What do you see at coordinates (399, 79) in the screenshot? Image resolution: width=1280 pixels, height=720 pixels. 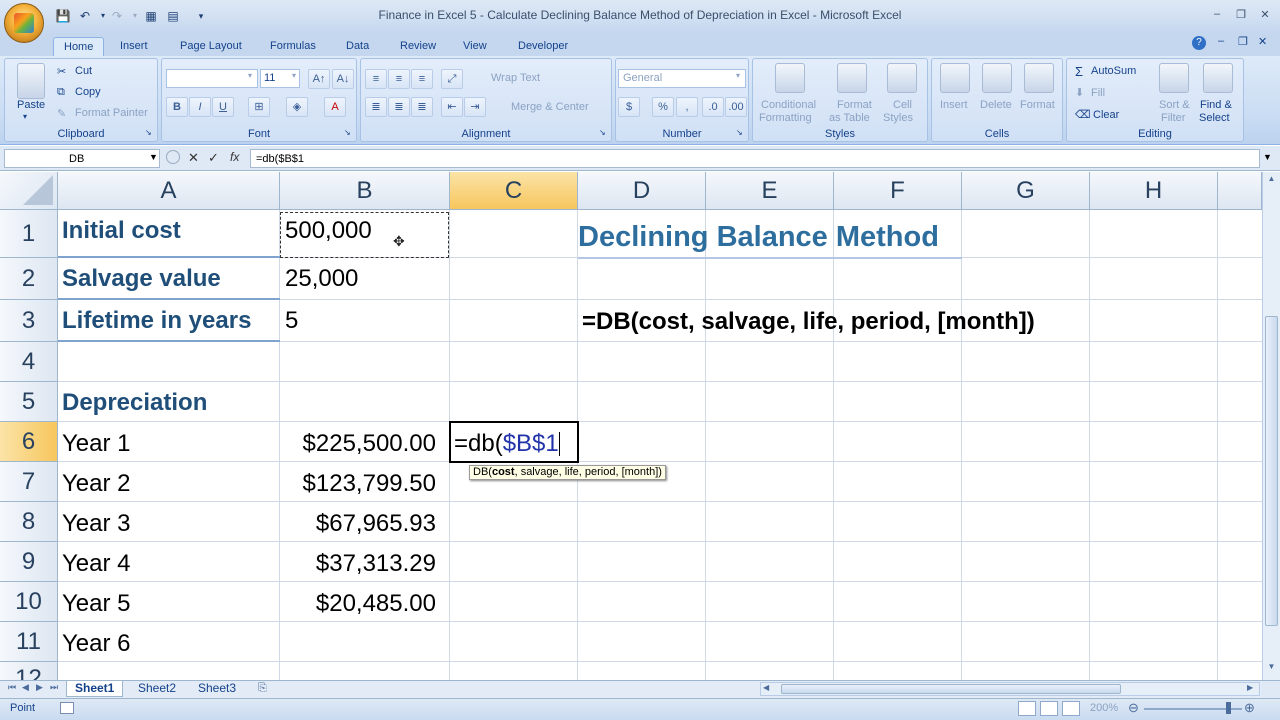 I see `align-middle-icon: ≡` at bounding box center [399, 79].